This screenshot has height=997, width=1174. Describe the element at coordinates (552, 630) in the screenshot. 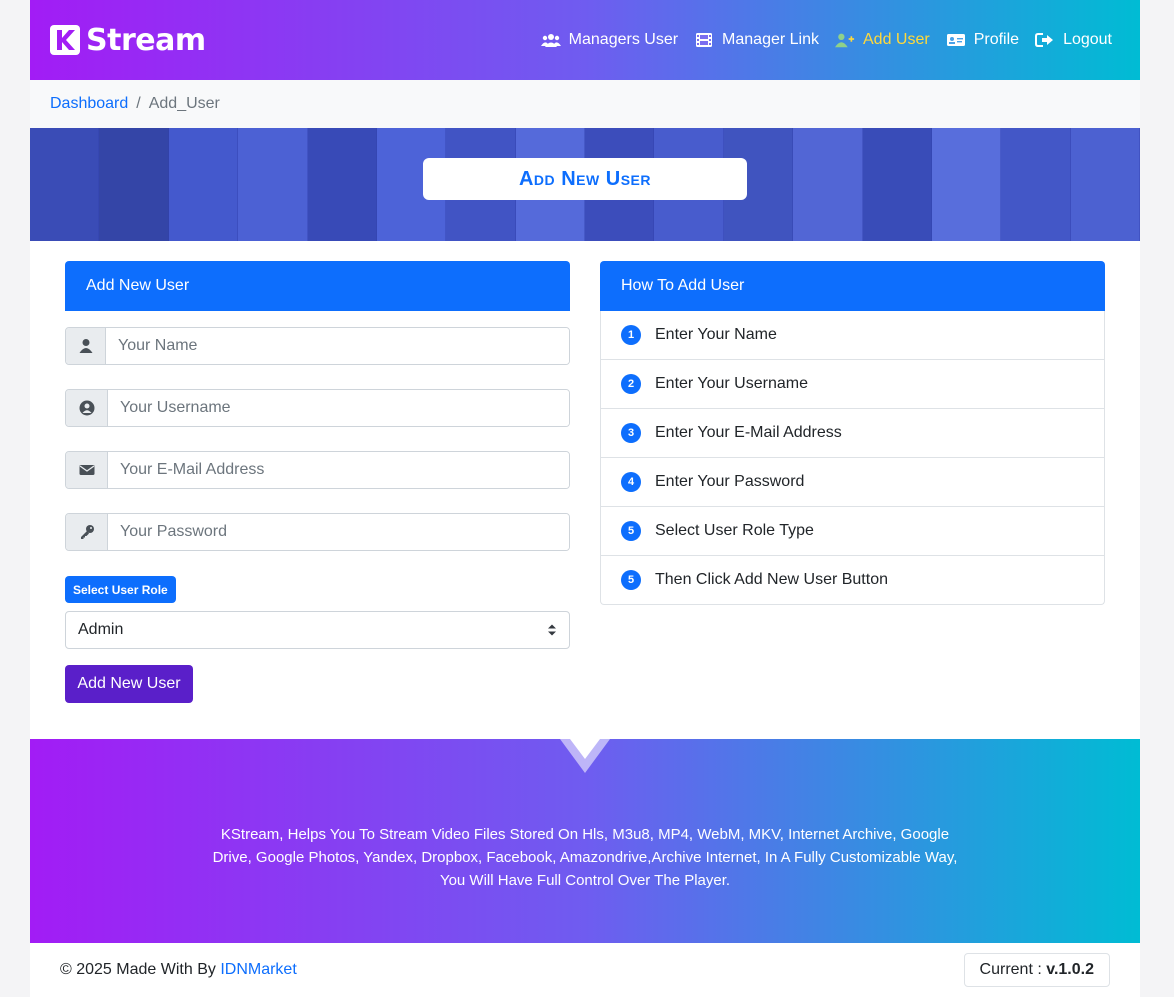

I see `select-arrows-icon` at that location.